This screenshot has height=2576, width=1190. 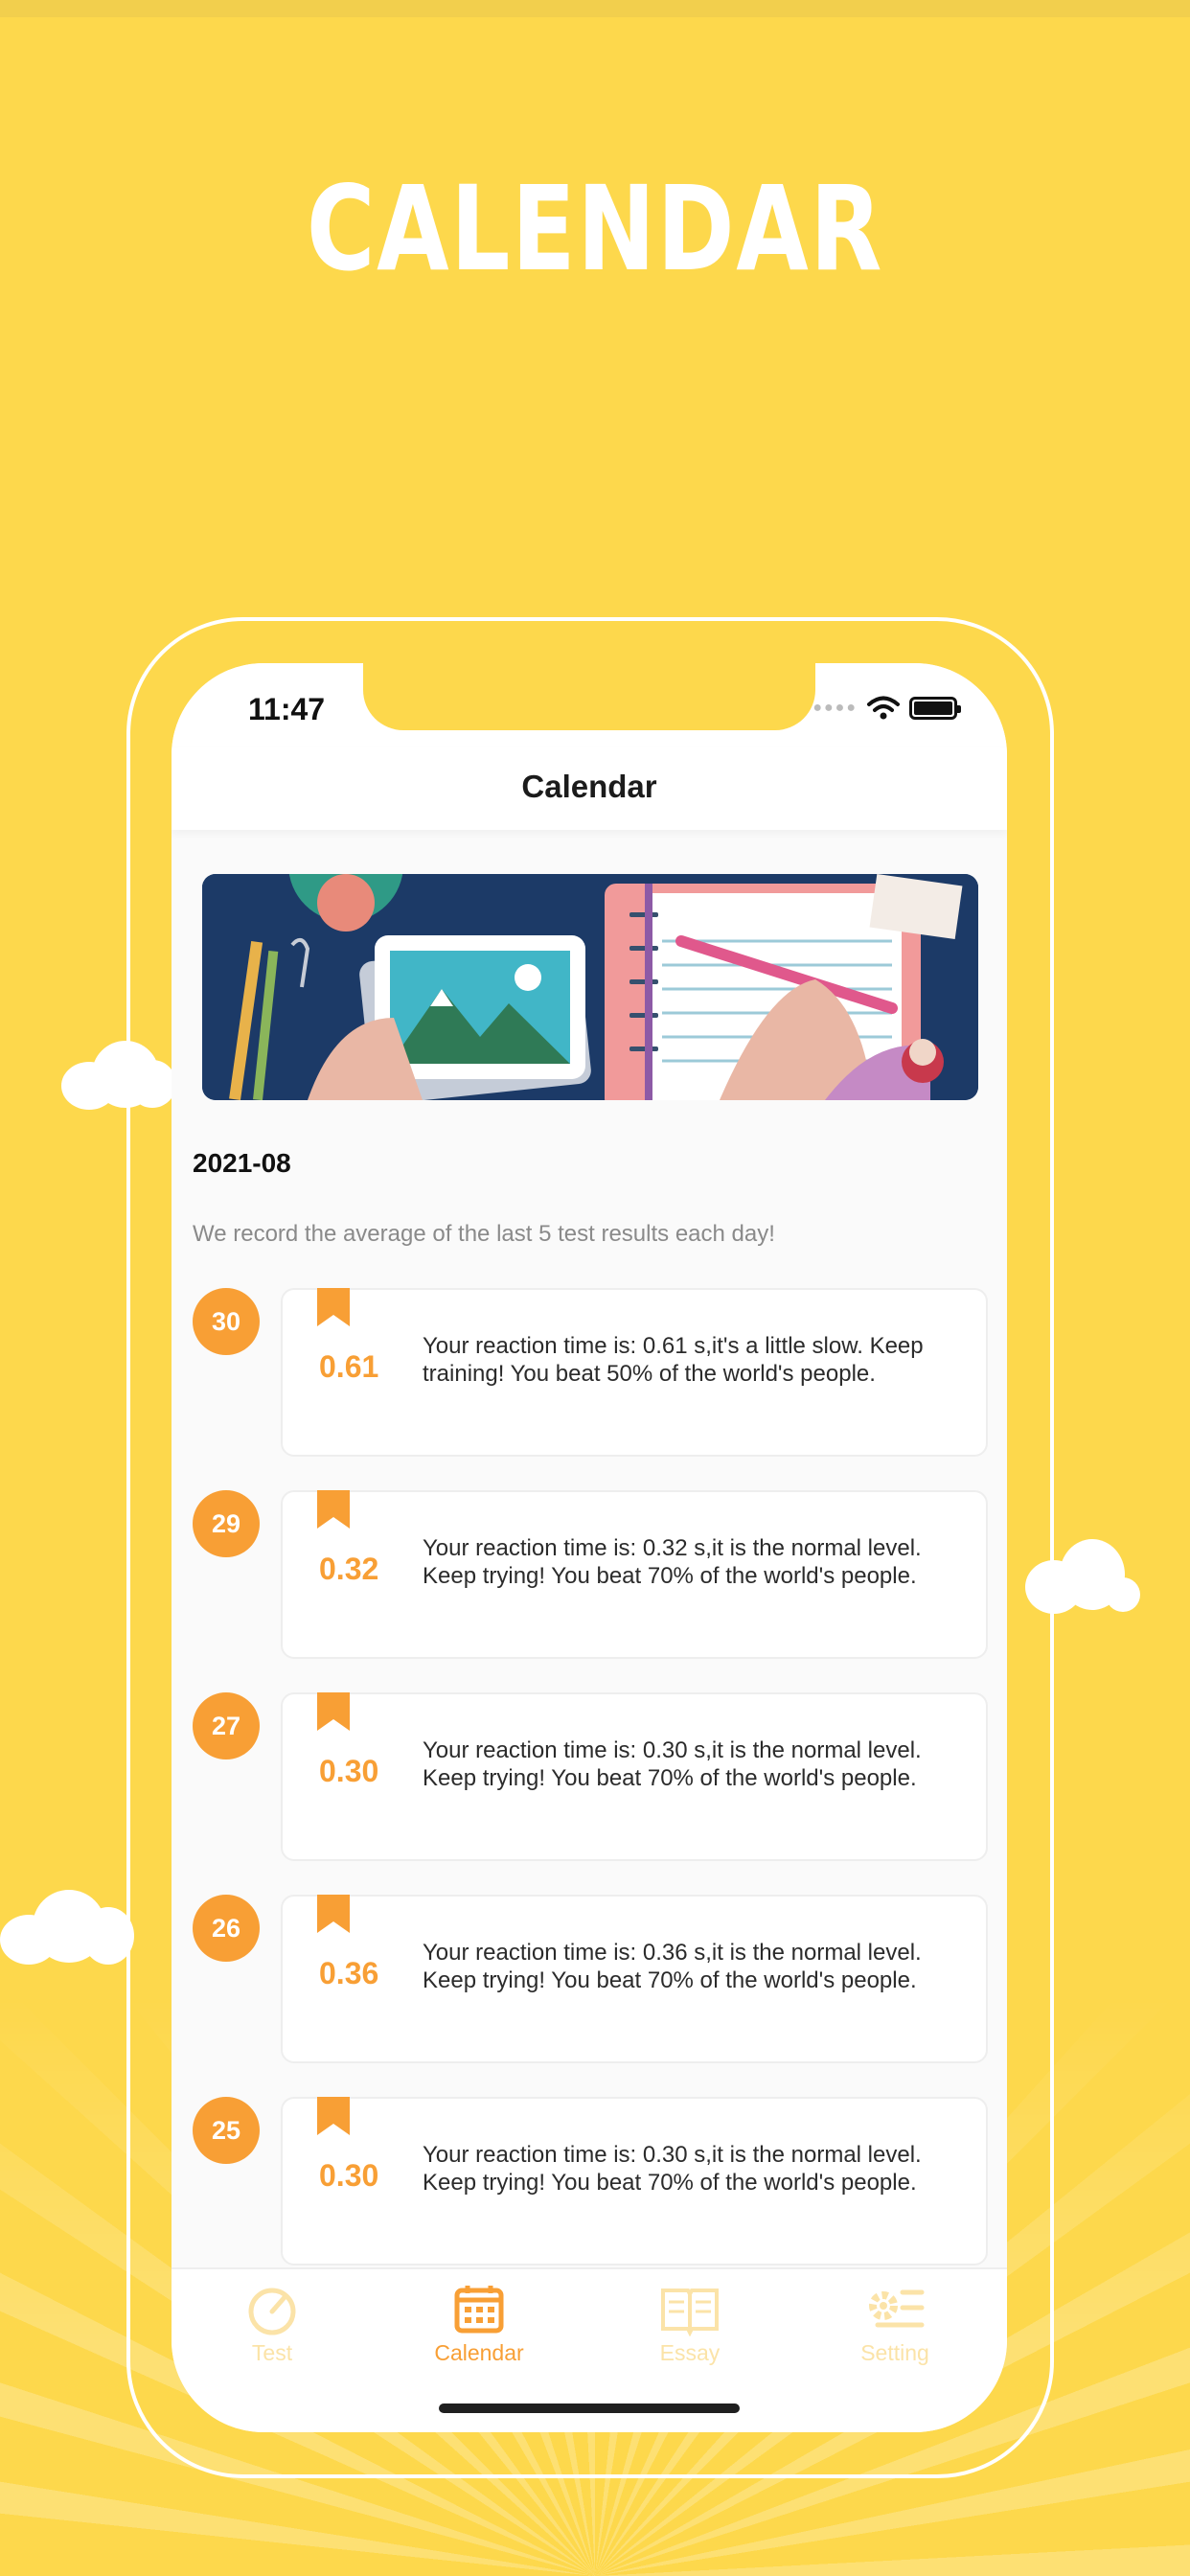 I want to click on nav-bar: Calendar, so click(x=590, y=789).